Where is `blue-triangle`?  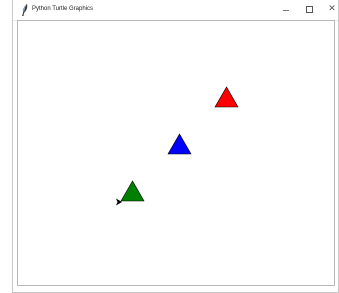 blue-triangle is located at coordinates (179, 144).